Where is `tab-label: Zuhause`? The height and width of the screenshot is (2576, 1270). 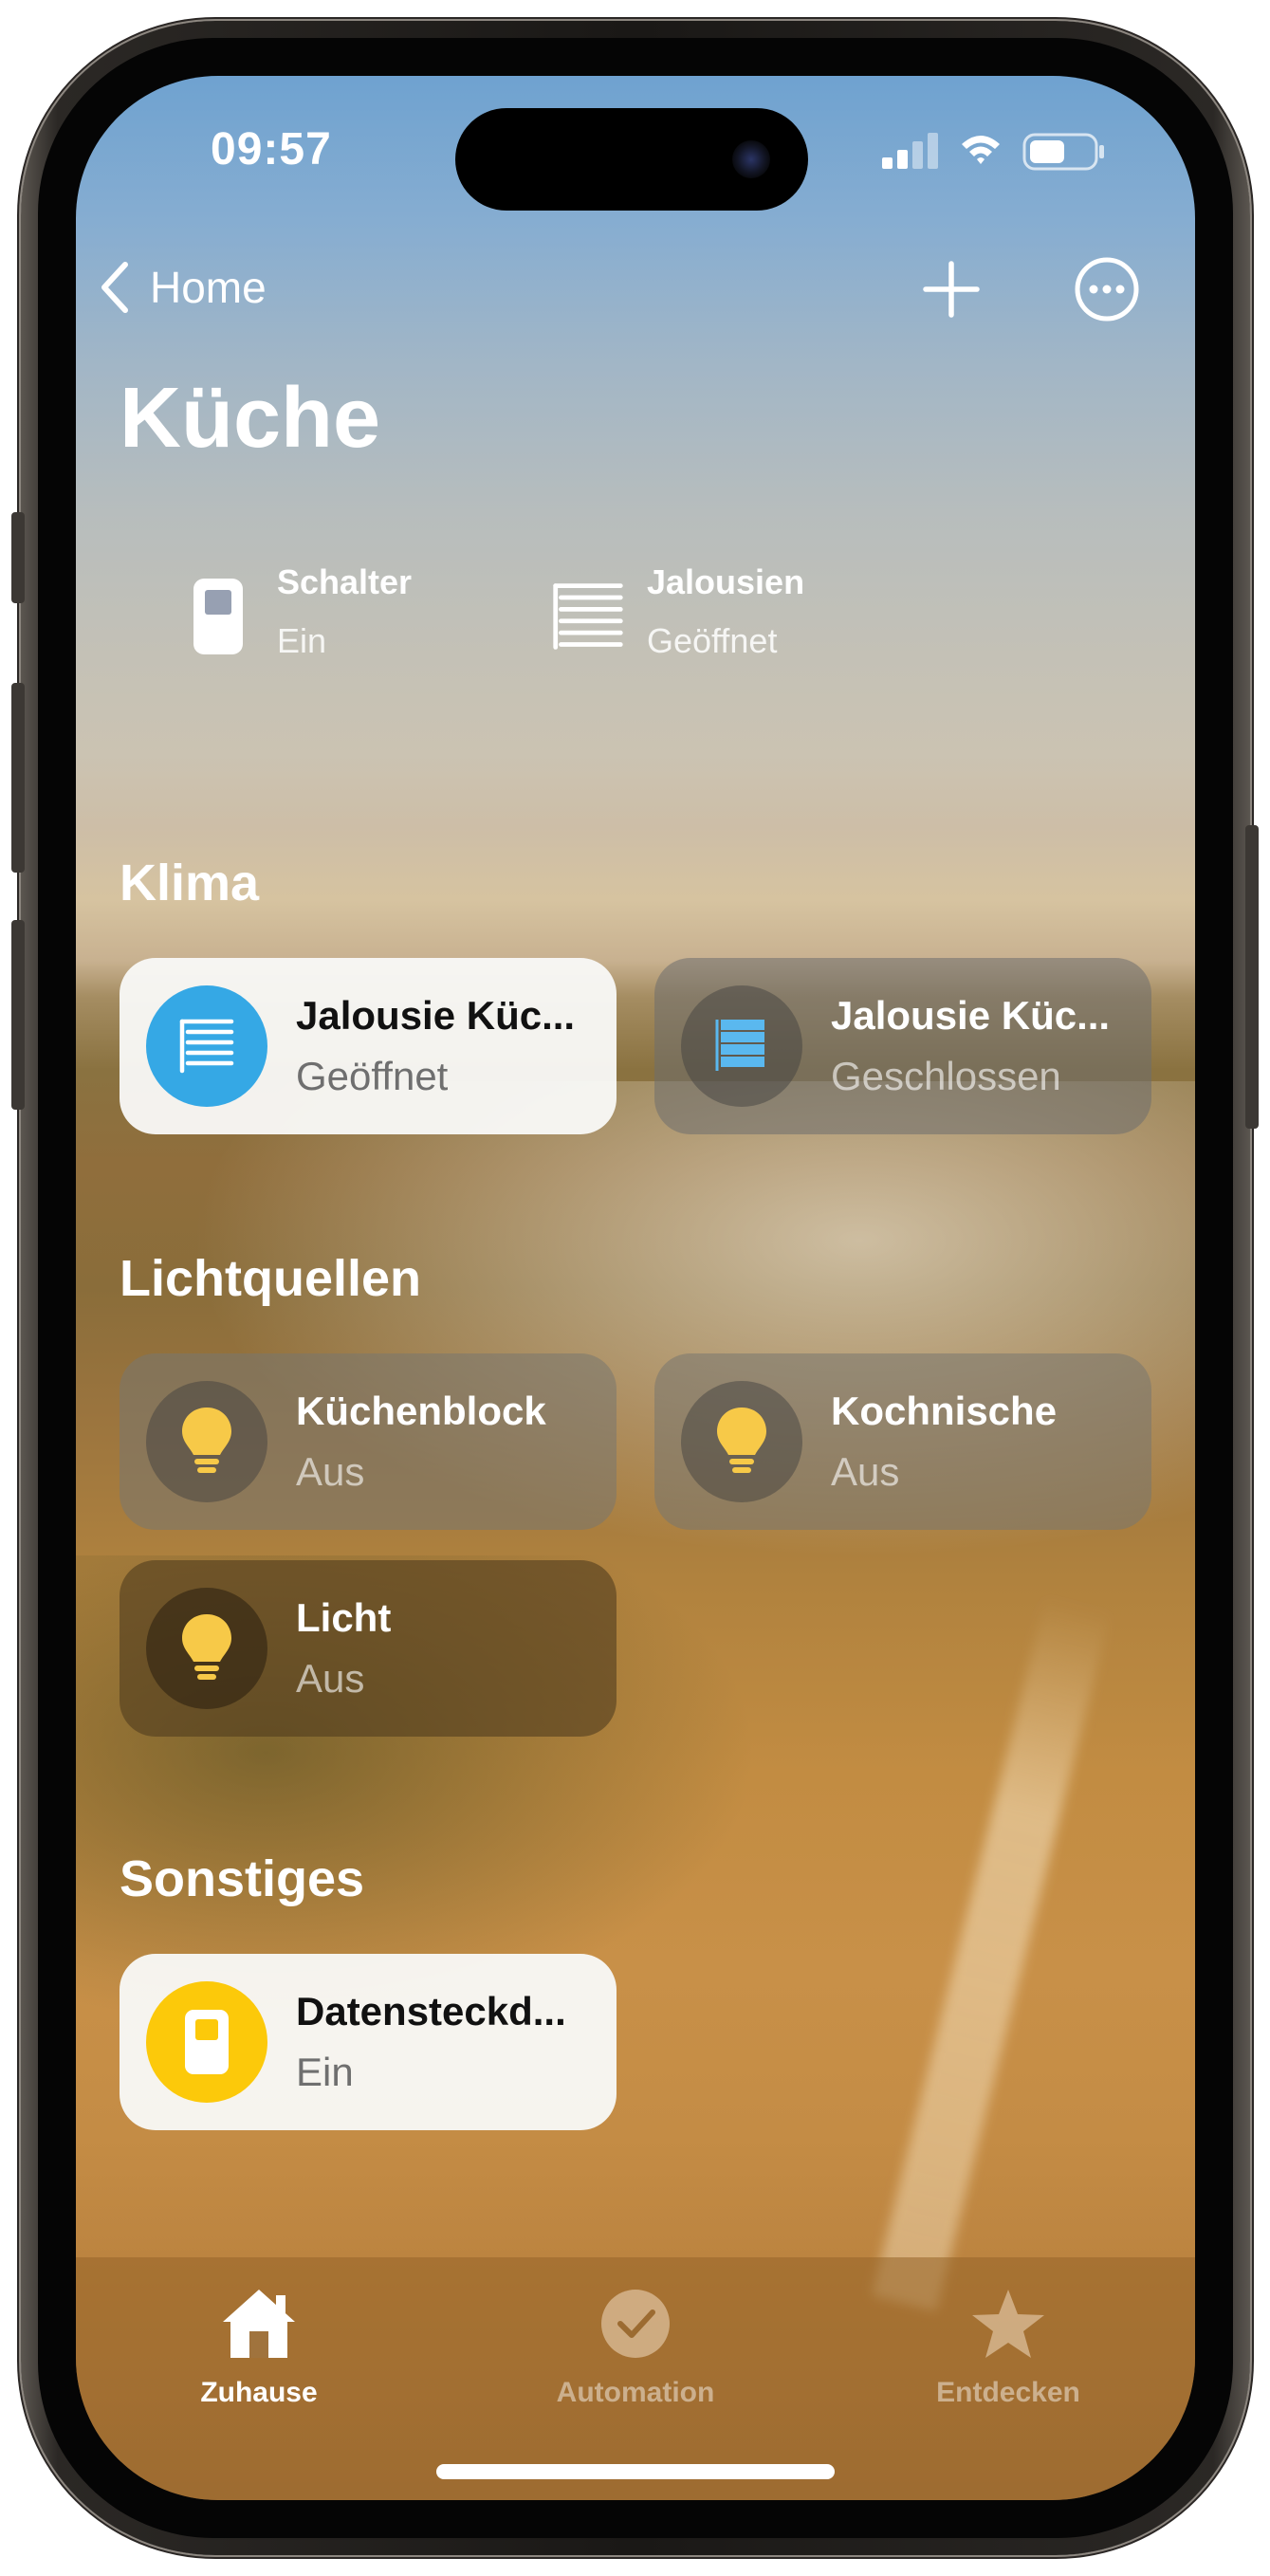 tab-label: Zuhause is located at coordinates (259, 2392).